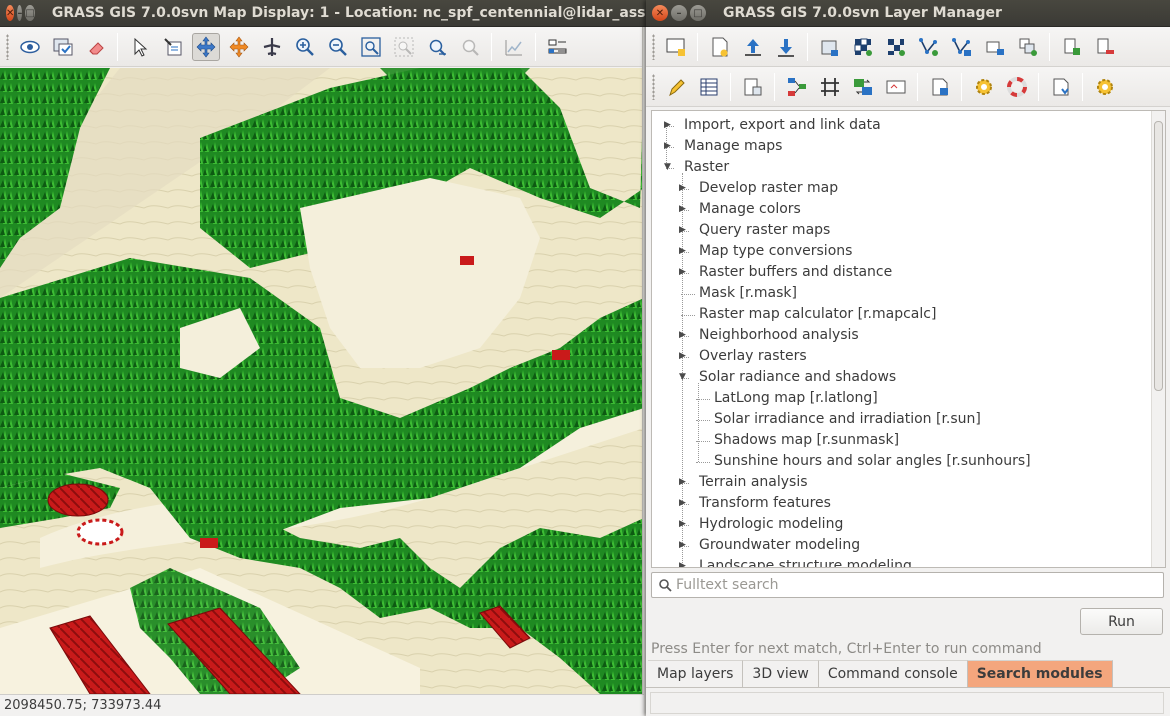  I want to click on add-overlay-icon, so click(995, 47).